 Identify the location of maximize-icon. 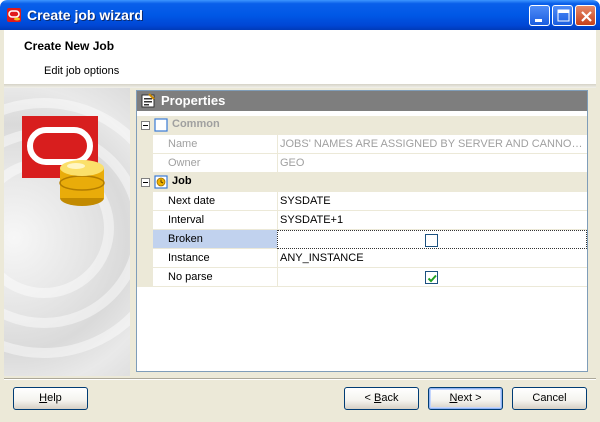
(563, 15).